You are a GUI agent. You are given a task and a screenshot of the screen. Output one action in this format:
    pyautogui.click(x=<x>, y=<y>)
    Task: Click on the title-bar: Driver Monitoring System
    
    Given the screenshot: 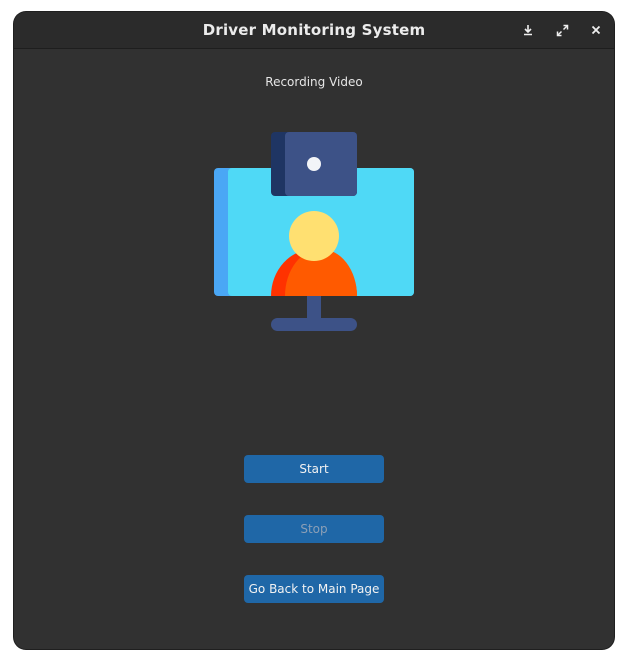 What is the action you would take?
    pyautogui.click(x=314, y=30)
    